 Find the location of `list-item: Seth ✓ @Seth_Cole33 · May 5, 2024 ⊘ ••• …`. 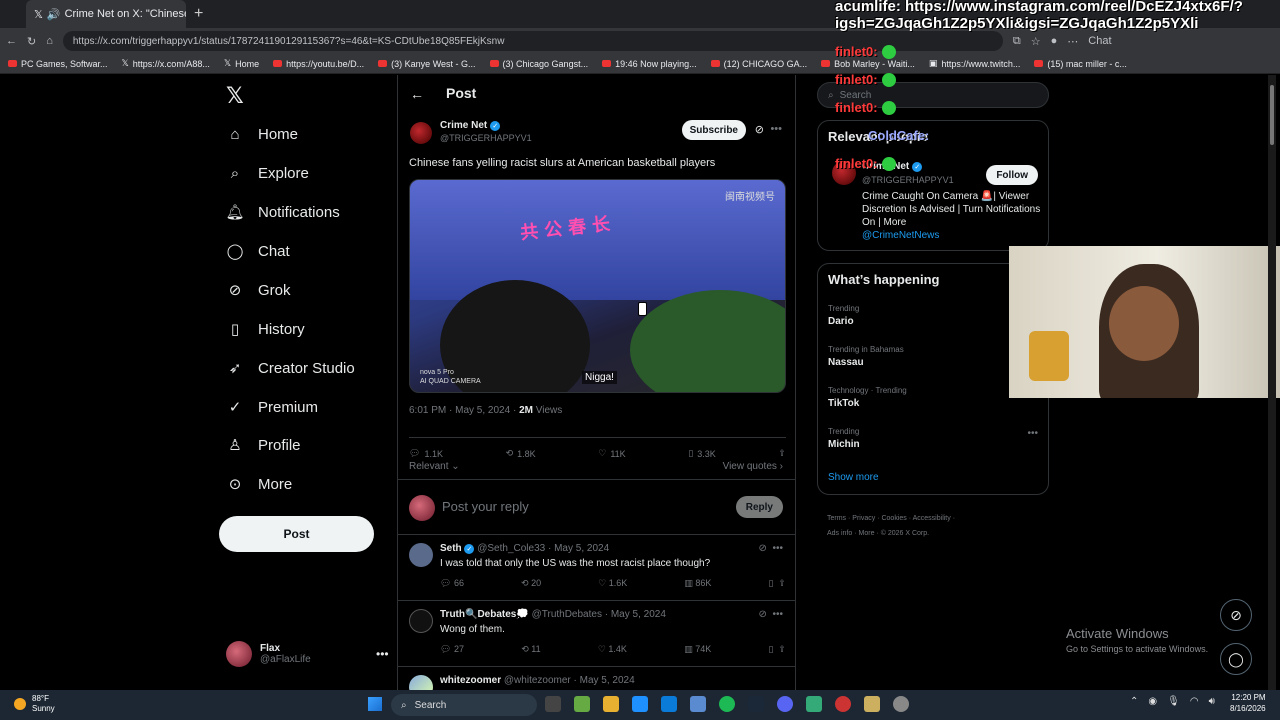

list-item: Seth ✓ @Seth_Cole33 · May 5, 2024 ⊘ ••• … is located at coordinates (596, 568).